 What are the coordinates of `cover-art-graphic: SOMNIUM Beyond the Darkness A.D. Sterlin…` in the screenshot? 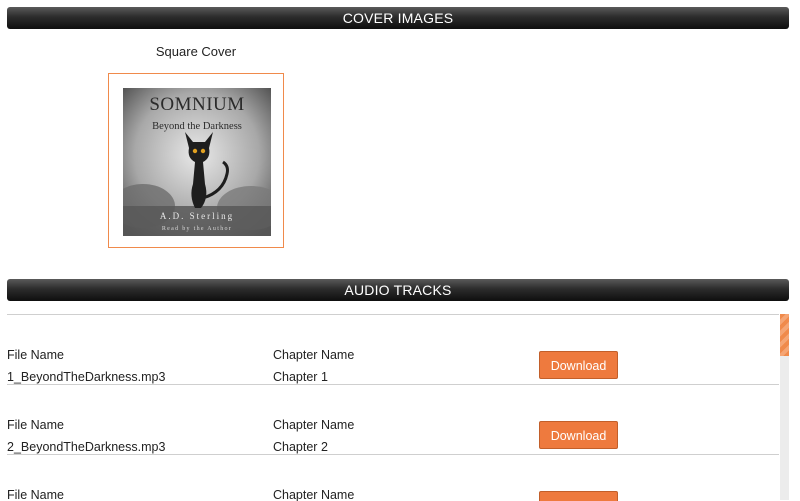 It's located at (197, 162).